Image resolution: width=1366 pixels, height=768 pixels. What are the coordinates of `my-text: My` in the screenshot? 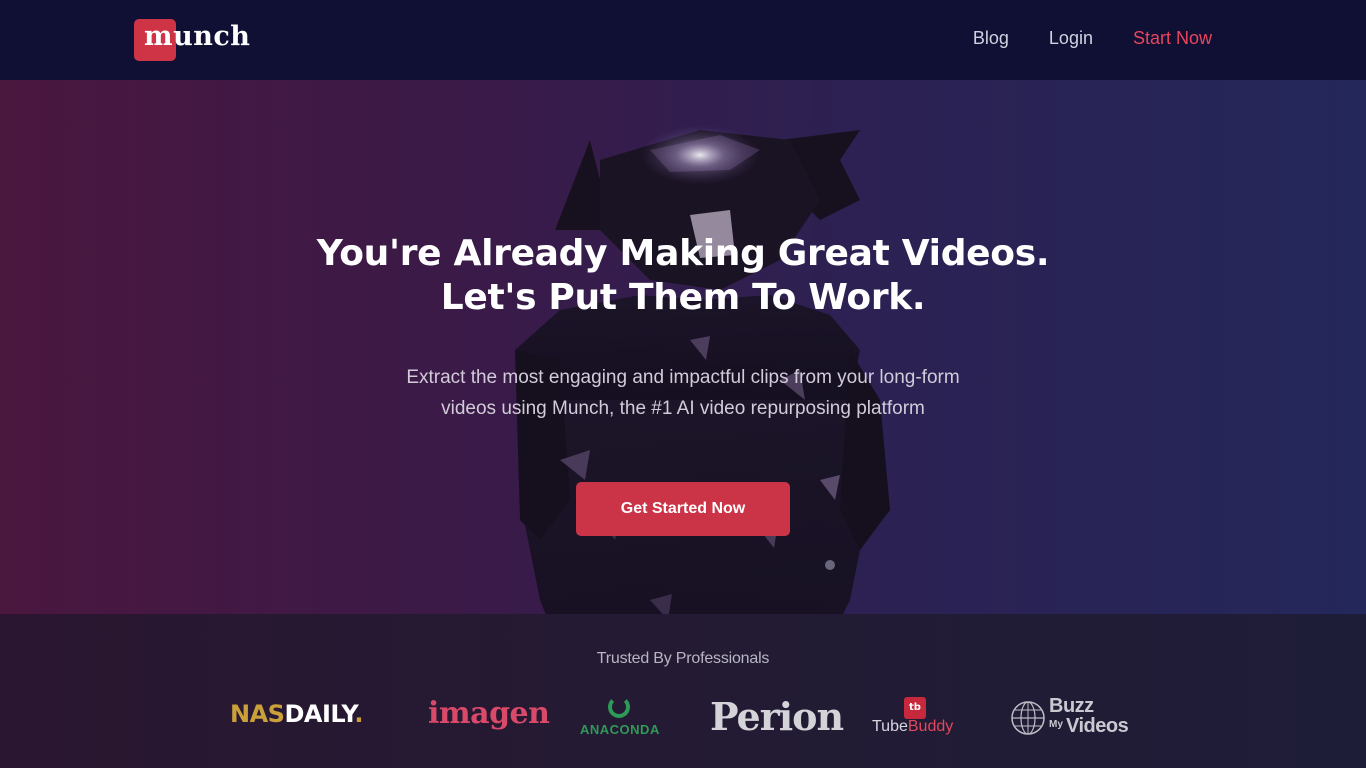 It's located at (1056, 724).